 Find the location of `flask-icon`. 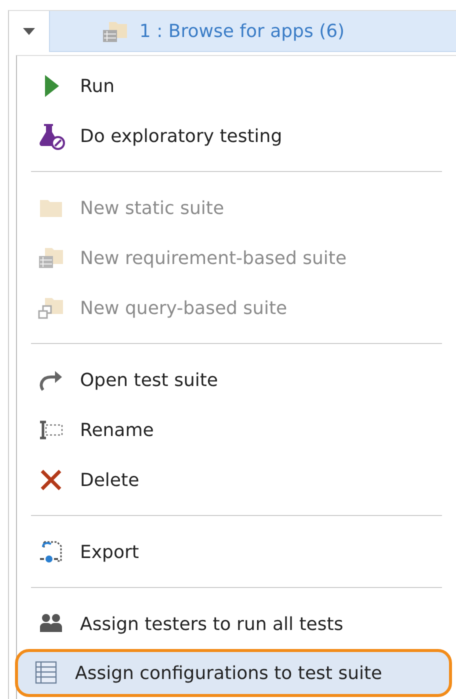

flask-icon is located at coordinates (51, 136).